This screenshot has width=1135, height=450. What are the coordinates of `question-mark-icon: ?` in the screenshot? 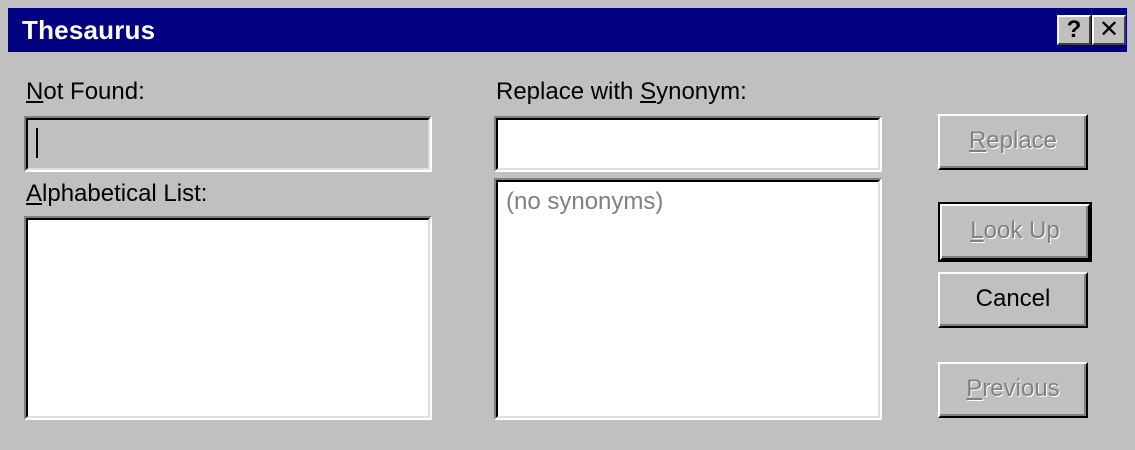 It's located at (1074, 29).